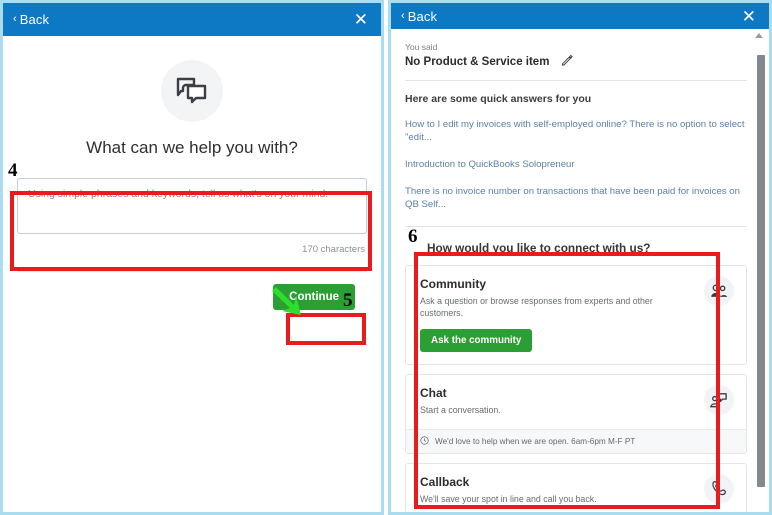 This screenshot has width=772, height=515. What do you see at coordinates (719, 488) in the screenshot?
I see `phone-icon` at bounding box center [719, 488].